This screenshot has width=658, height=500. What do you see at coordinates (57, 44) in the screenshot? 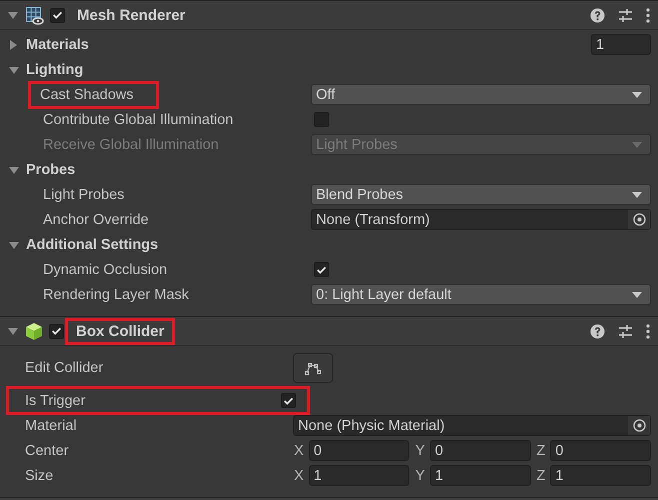
I see `section-label: Materials` at bounding box center [57, 44].